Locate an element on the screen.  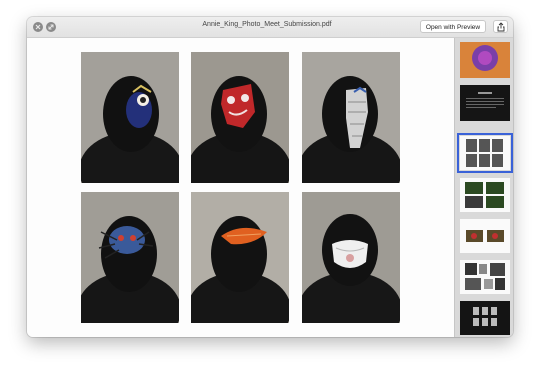
close-icon is located at coordinates (38, 27).